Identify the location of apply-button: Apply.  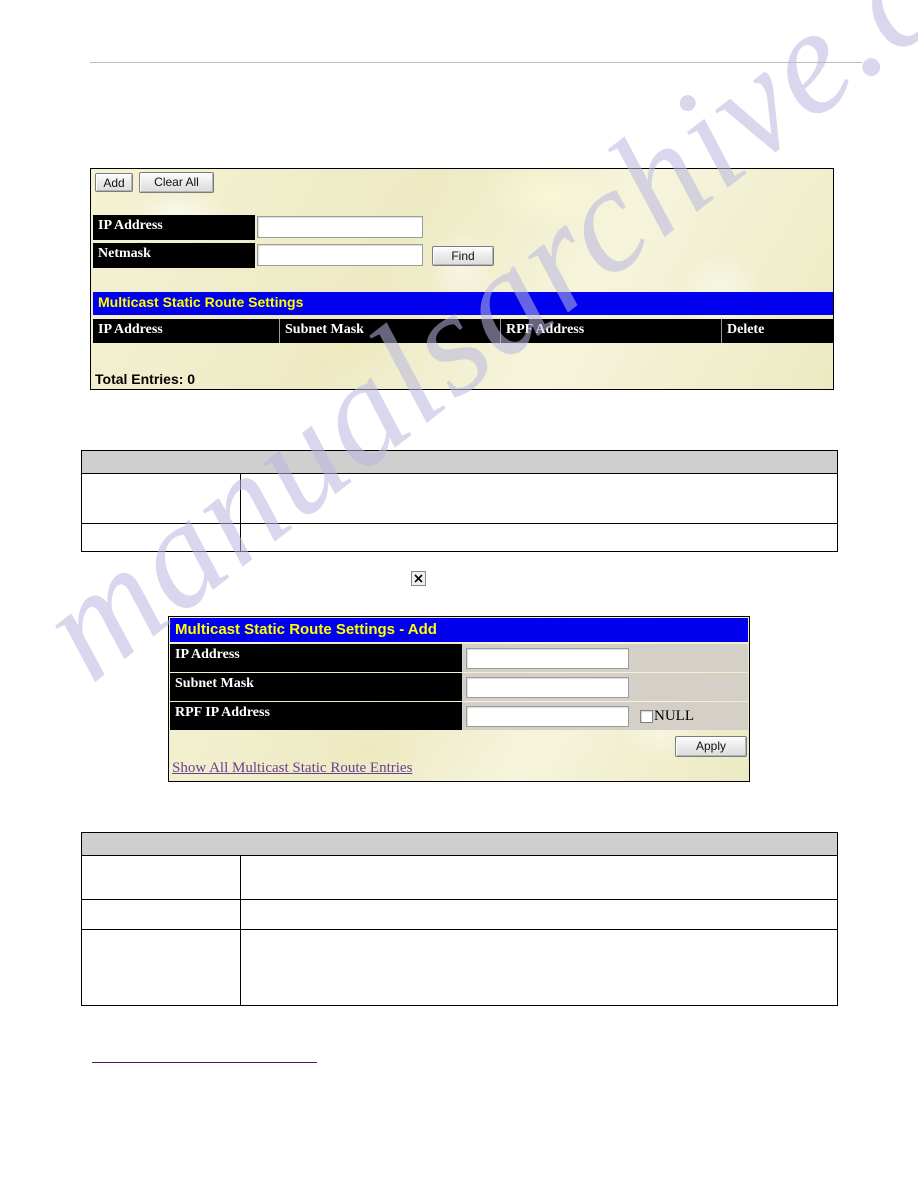
(711, 746).